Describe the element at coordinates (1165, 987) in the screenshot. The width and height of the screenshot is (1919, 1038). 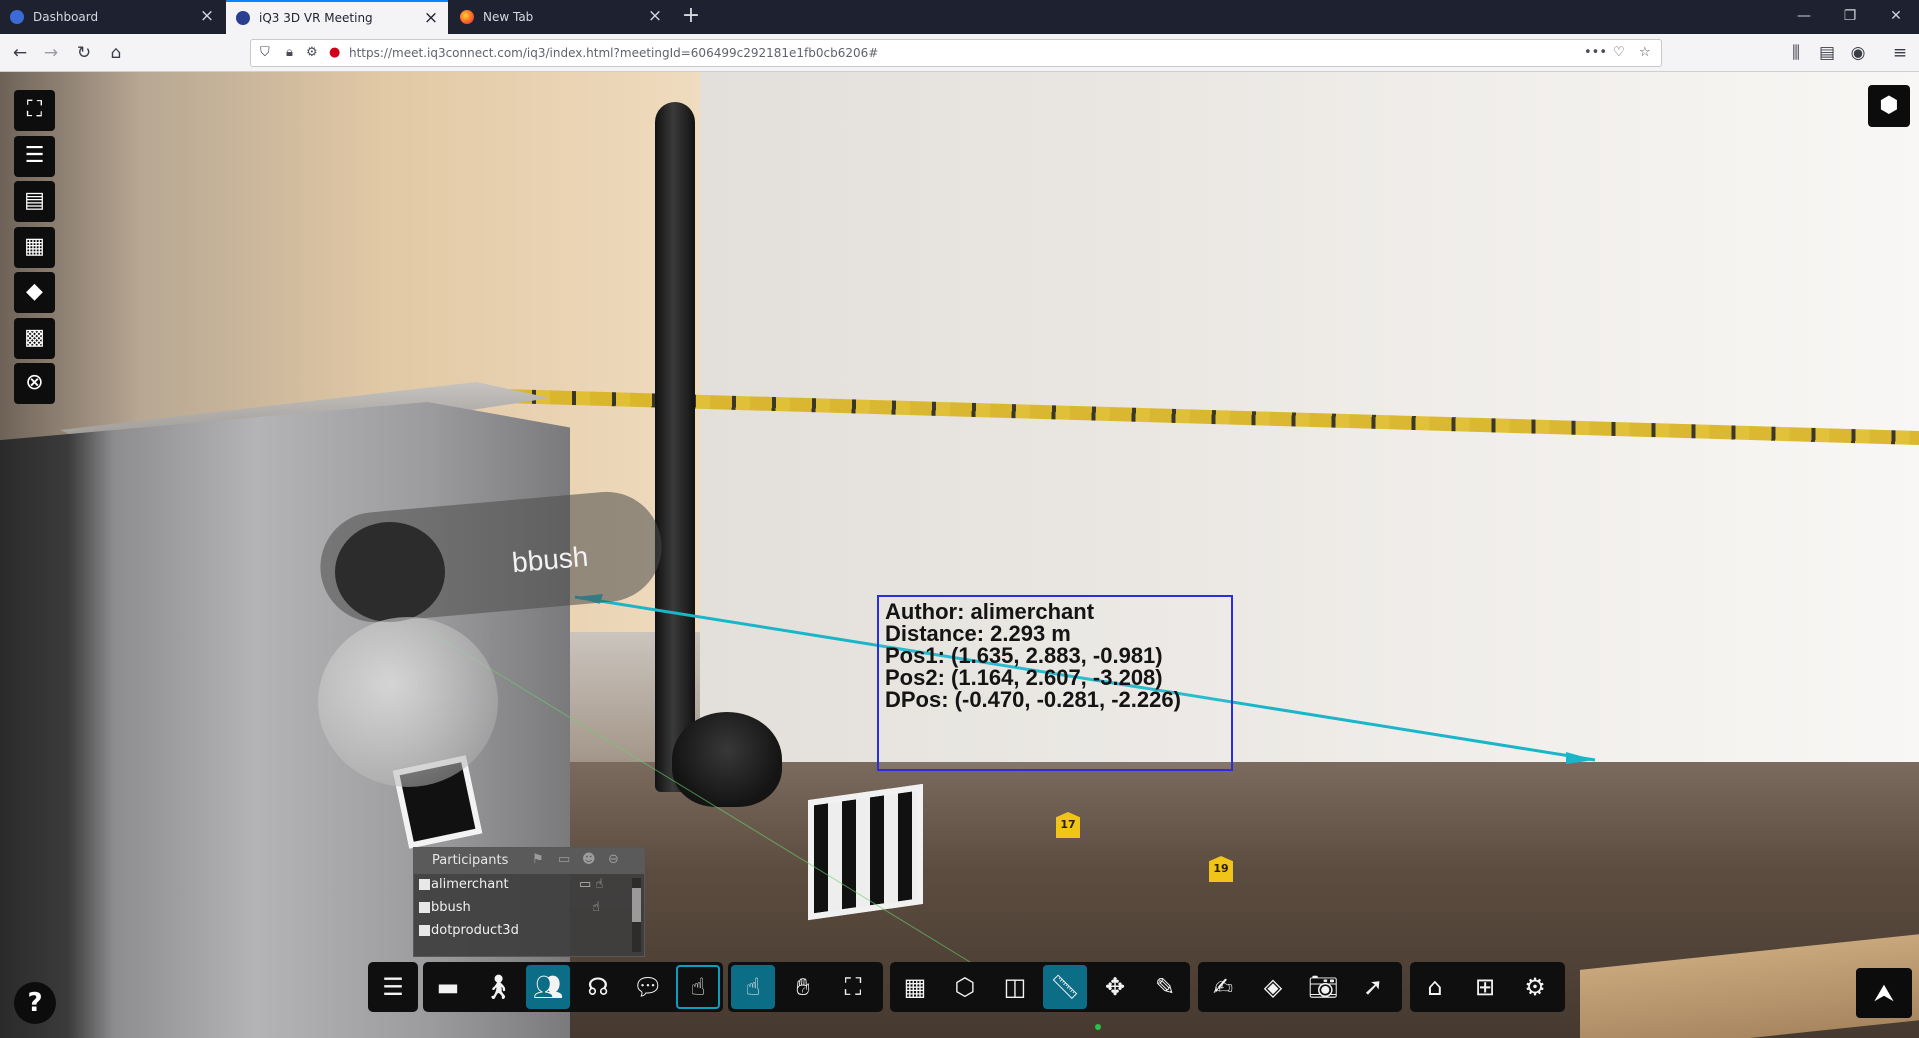
I see `draw-pen-icon: ✎` at that location.